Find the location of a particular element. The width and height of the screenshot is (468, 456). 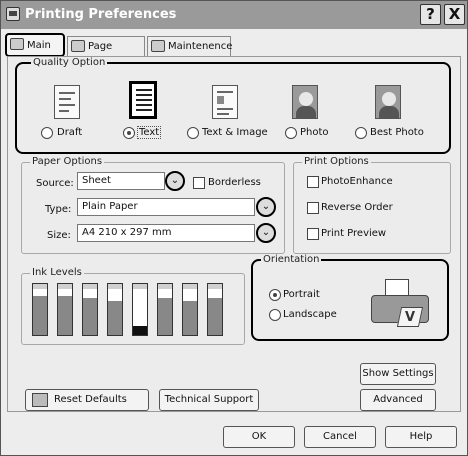

quality-option-legend: Quality Option is located at coordinates (69, 62).